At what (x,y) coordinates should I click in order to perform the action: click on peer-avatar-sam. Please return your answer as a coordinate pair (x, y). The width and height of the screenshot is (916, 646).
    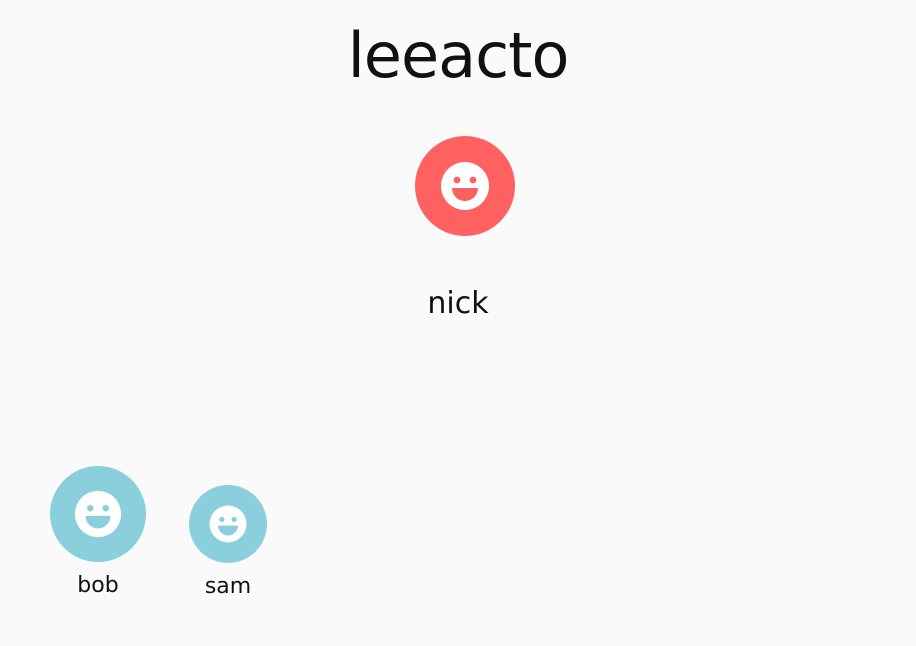
    Looking at the image, I should click on (228, 524).